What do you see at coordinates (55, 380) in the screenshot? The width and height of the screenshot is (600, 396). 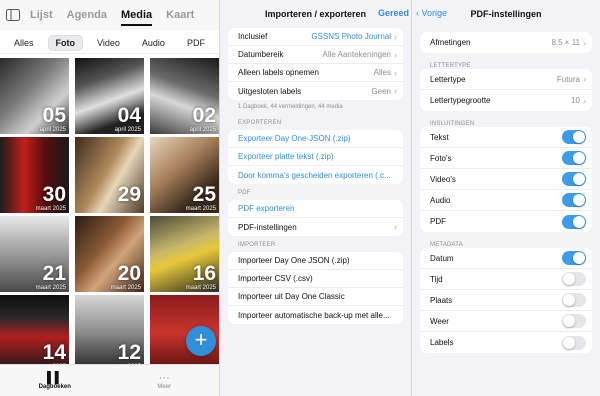 I see `tab-dagboeken: ▌▌ Dagboeken` at bounding box center [55, 380].